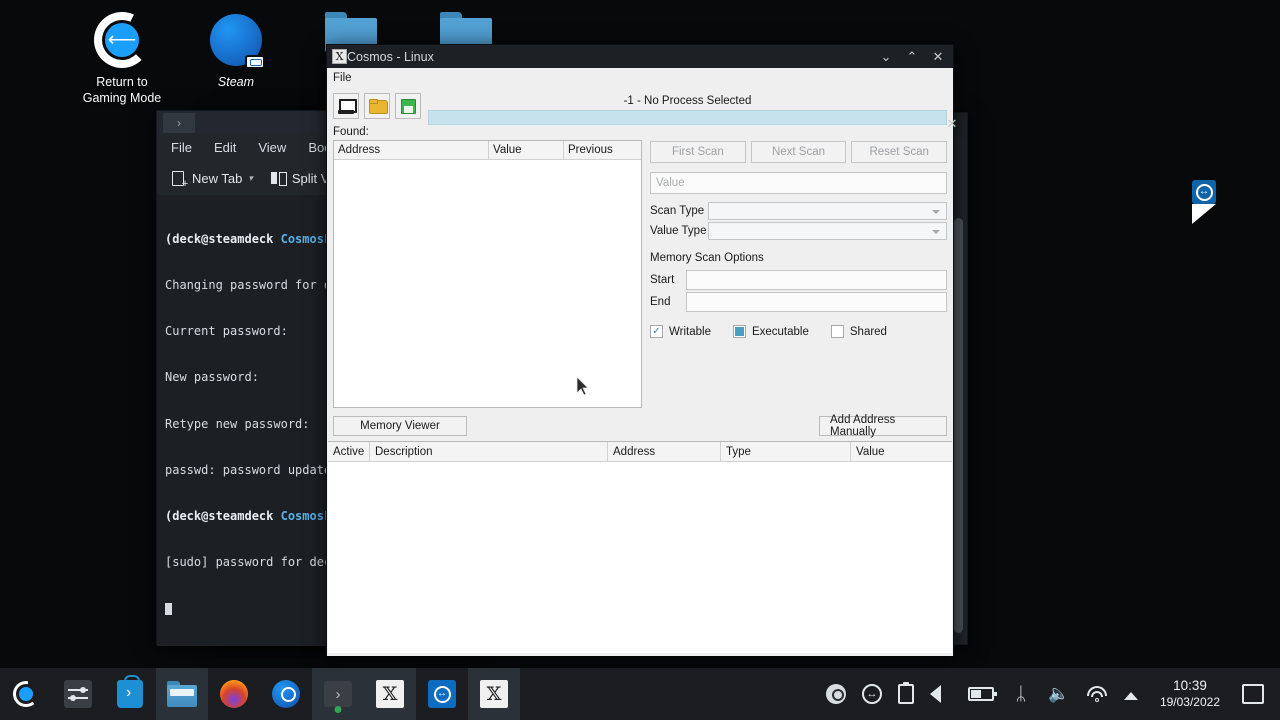  I want to click on taskbar-steamdeck-menu, so click(26, 694).